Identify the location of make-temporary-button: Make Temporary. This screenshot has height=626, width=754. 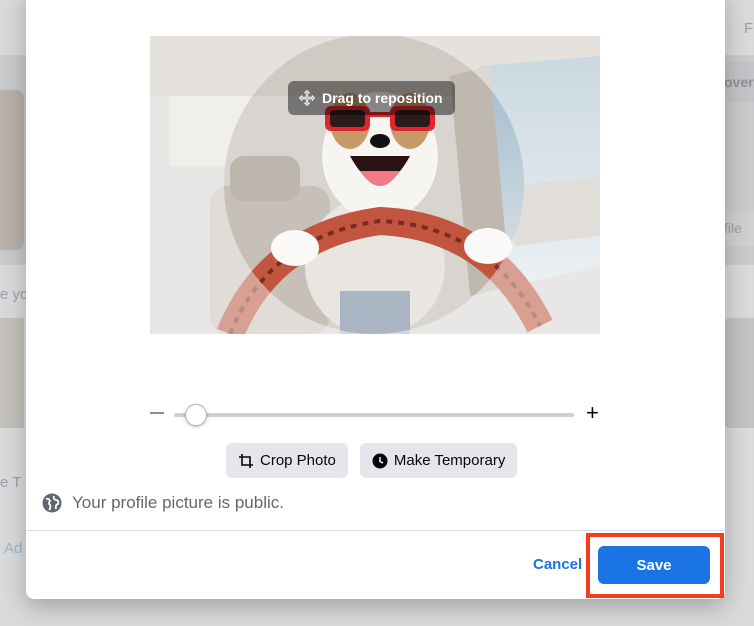
(438, 460).